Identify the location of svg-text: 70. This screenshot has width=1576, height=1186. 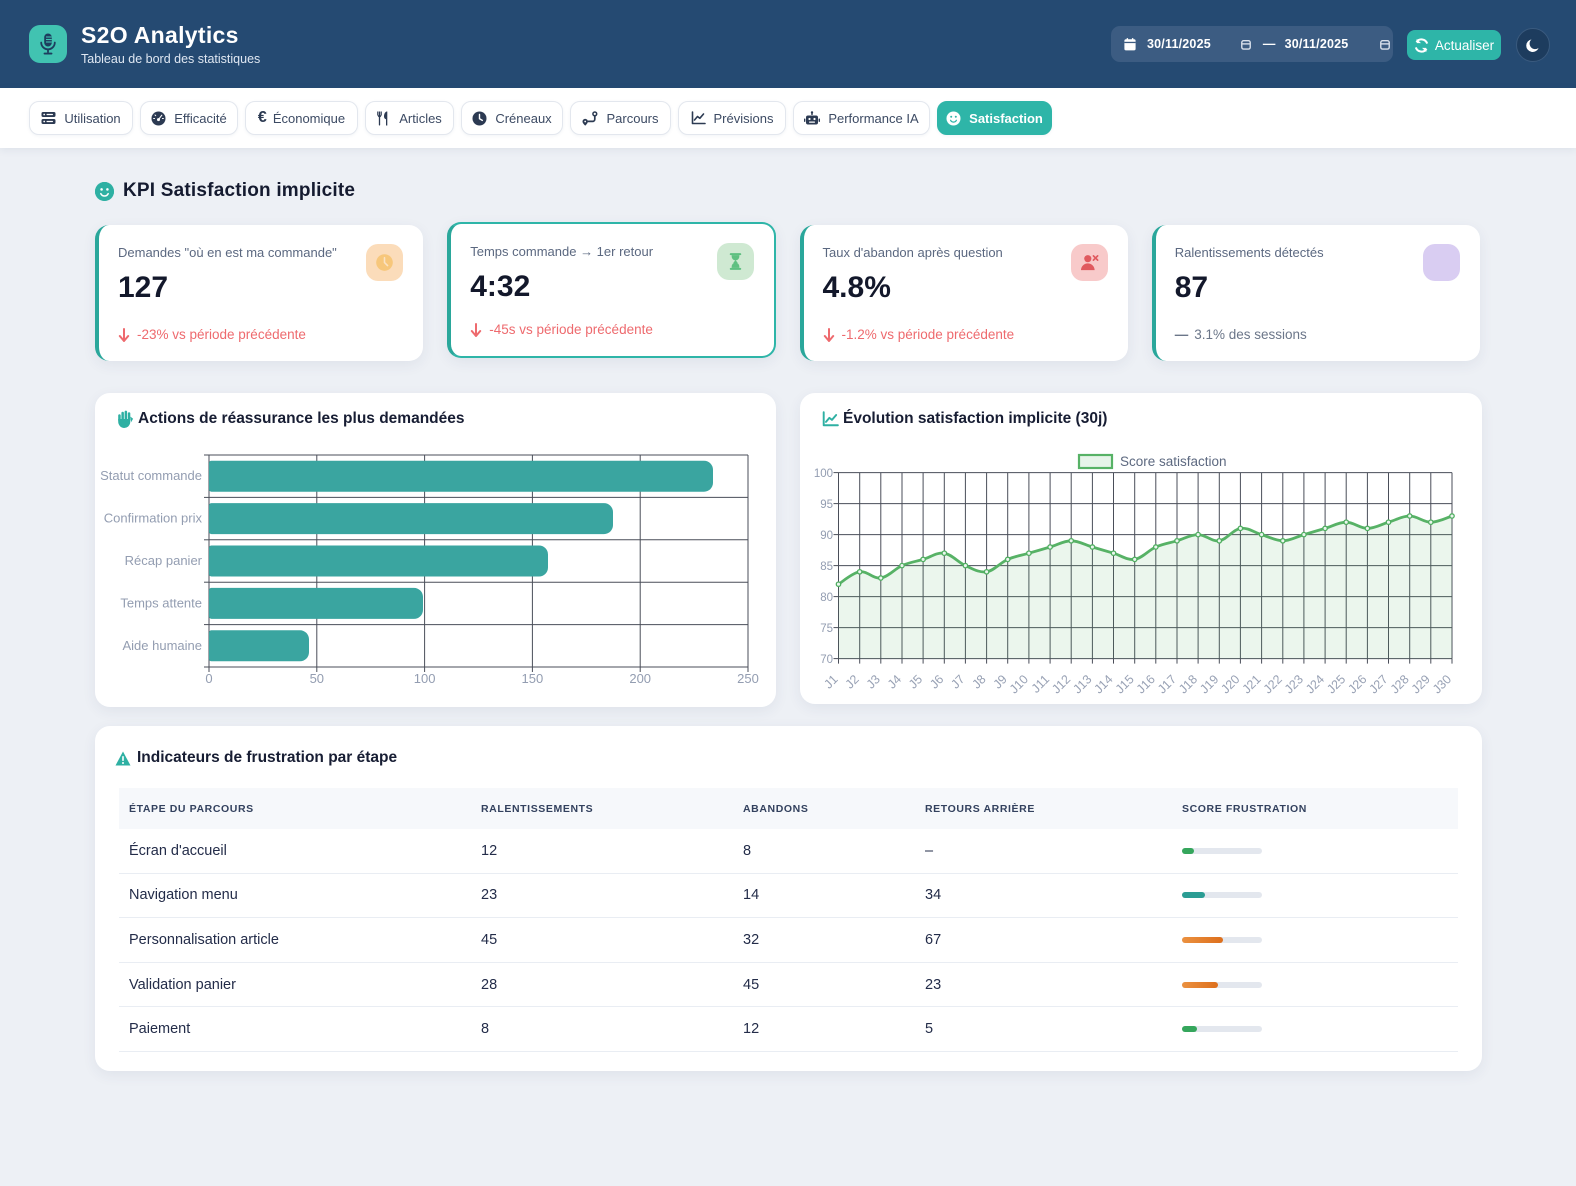
(826, 660).